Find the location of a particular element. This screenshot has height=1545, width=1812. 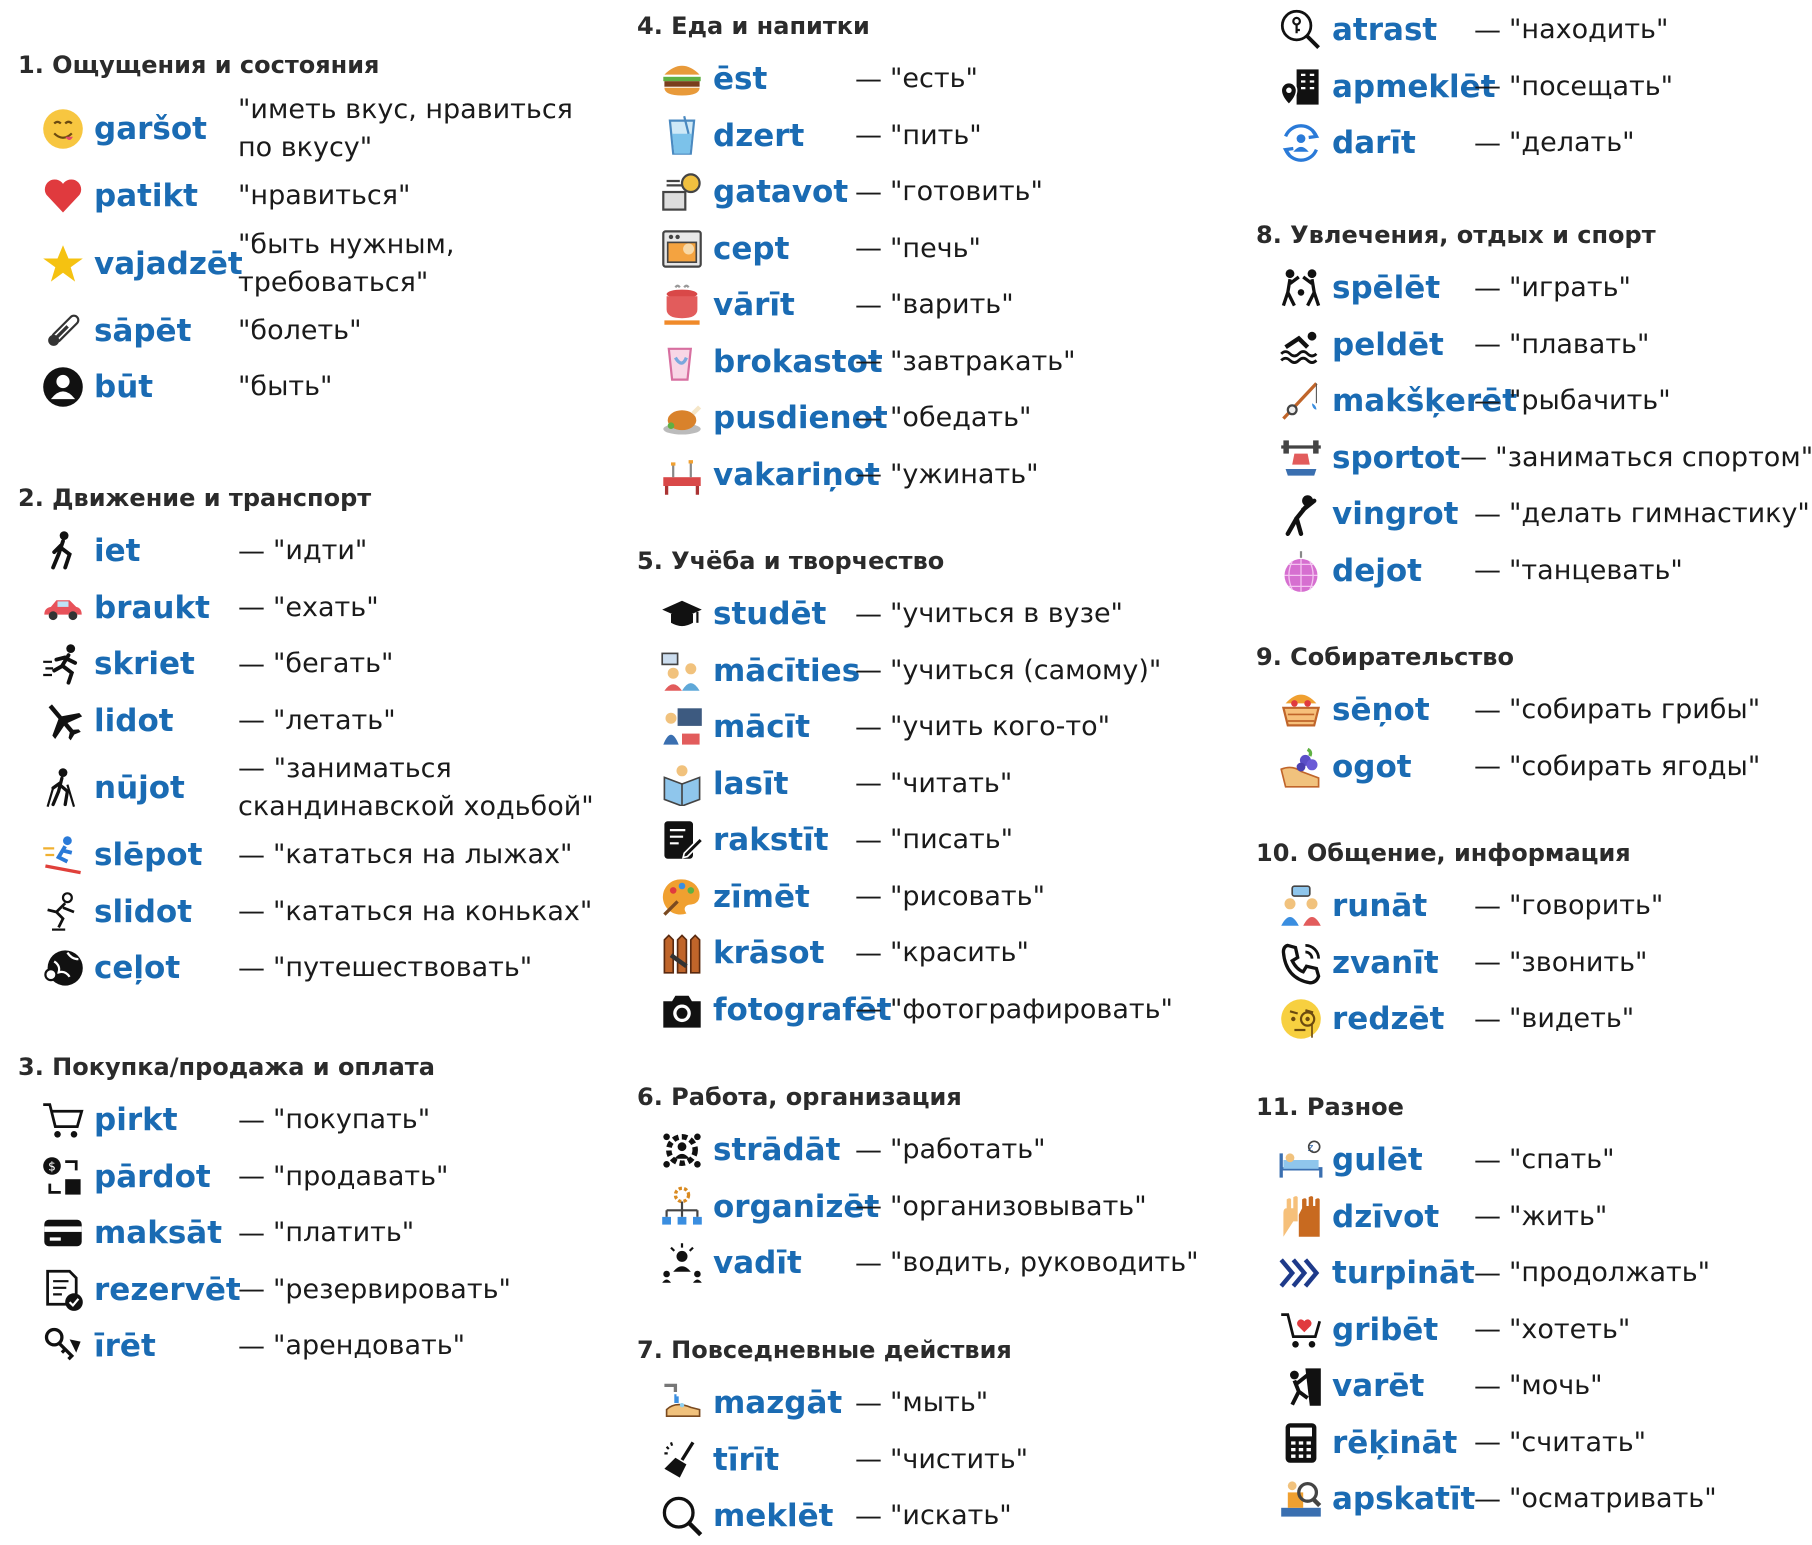

mushroom-basket-icon is located at coordinates (1301, 710).